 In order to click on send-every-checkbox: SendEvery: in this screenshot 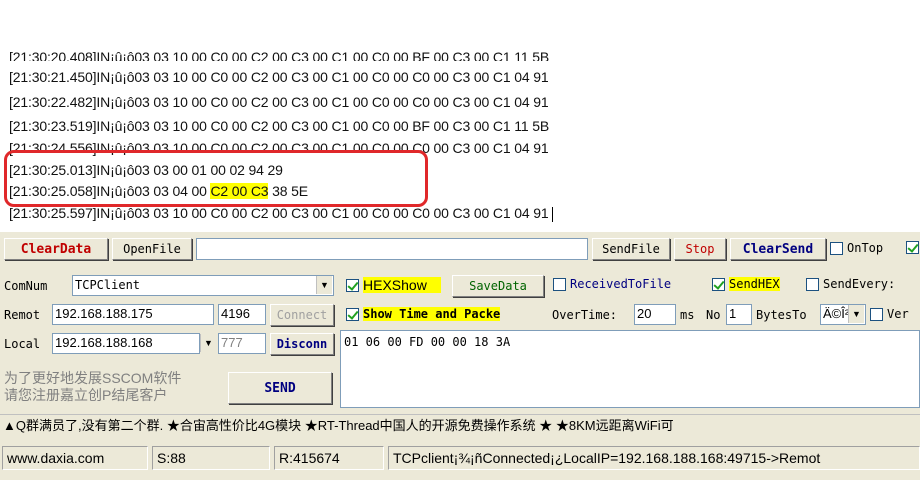, I will do `click(850, 284)`.